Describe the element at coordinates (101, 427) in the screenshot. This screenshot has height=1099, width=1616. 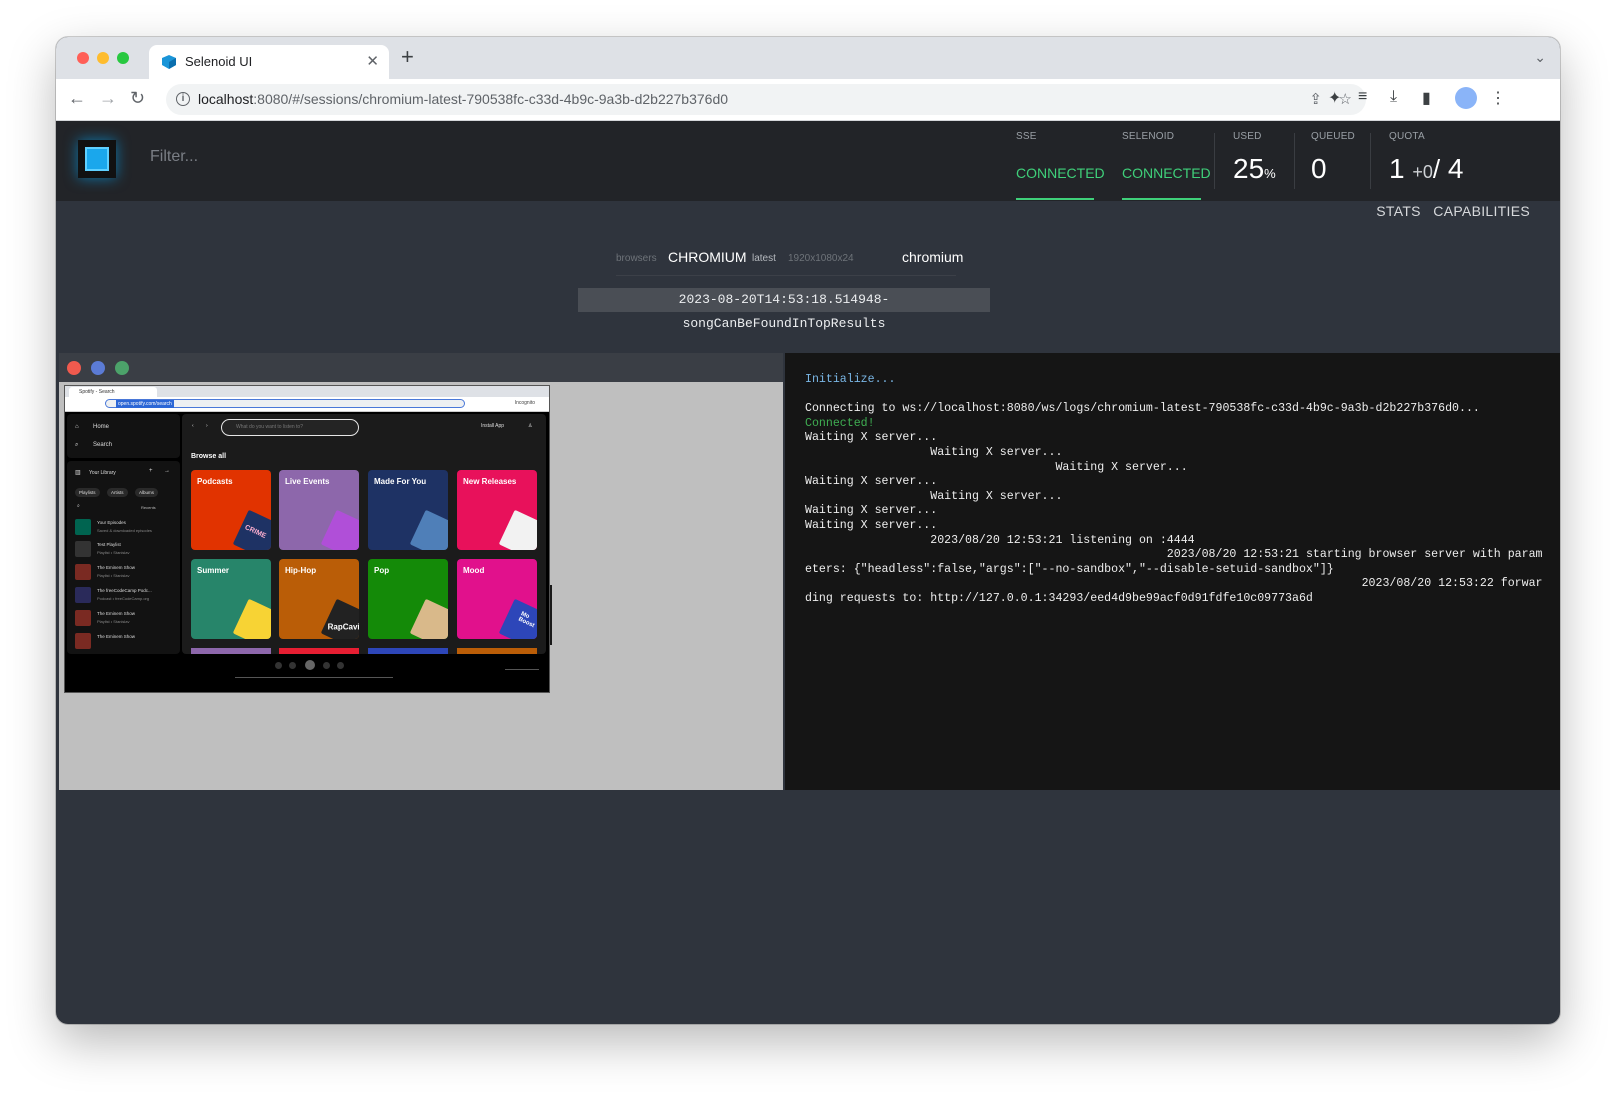
I see `home-label: Home` at that location.